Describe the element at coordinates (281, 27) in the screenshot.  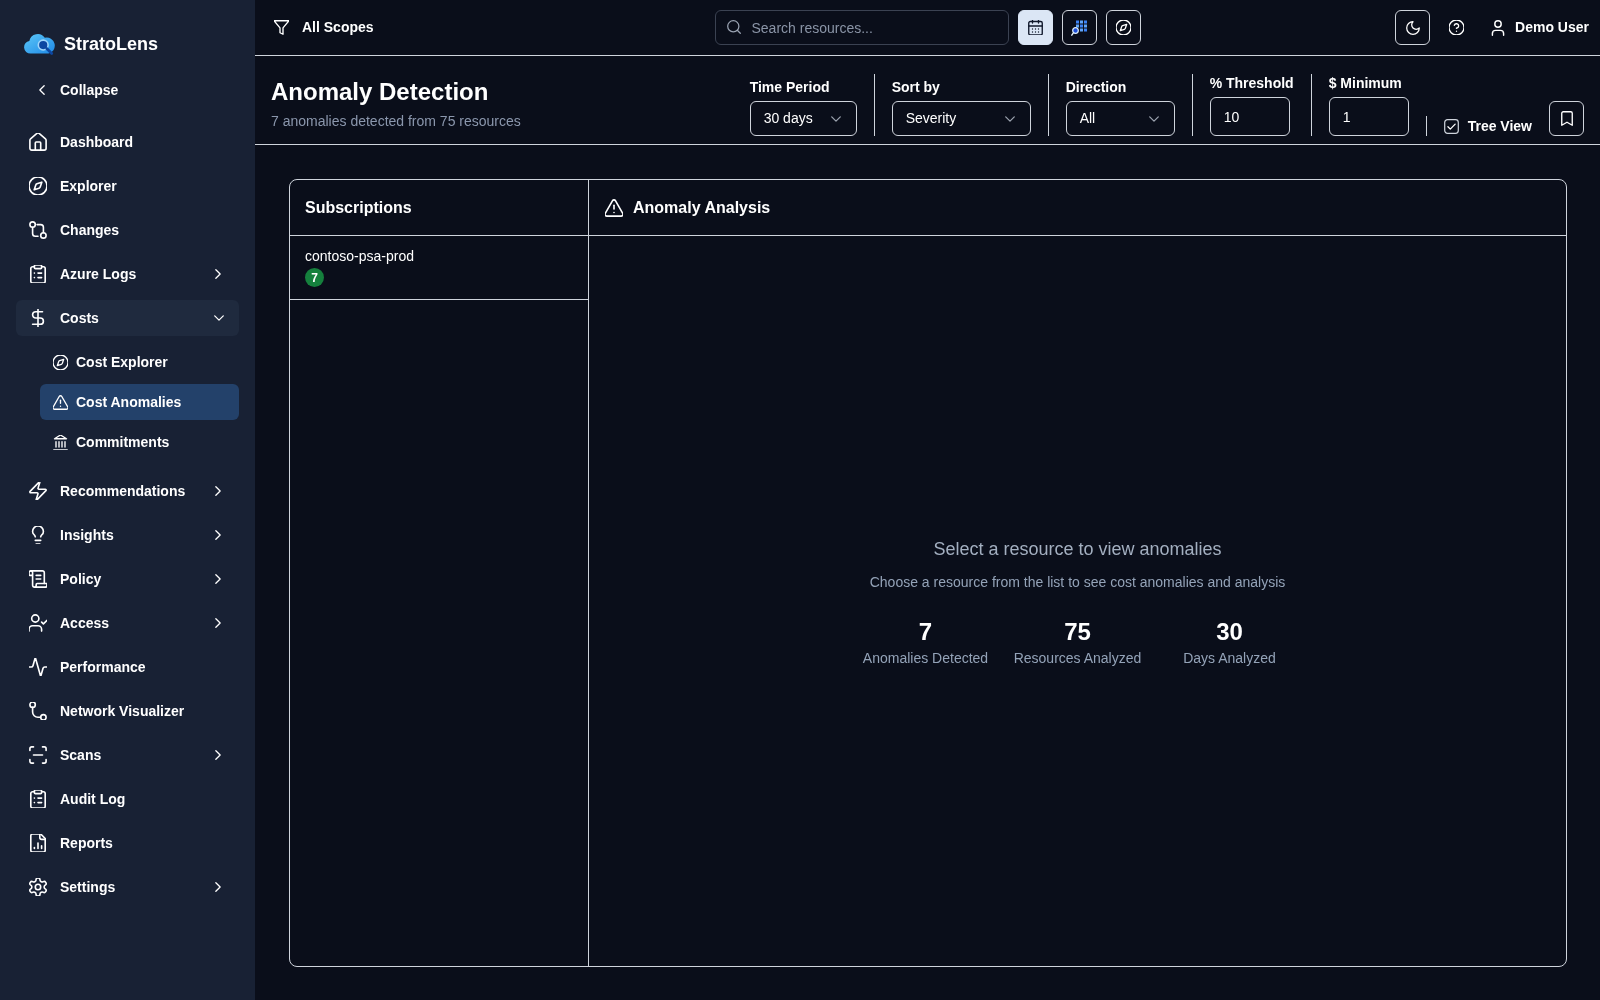
I see `filter-icon` at that location.